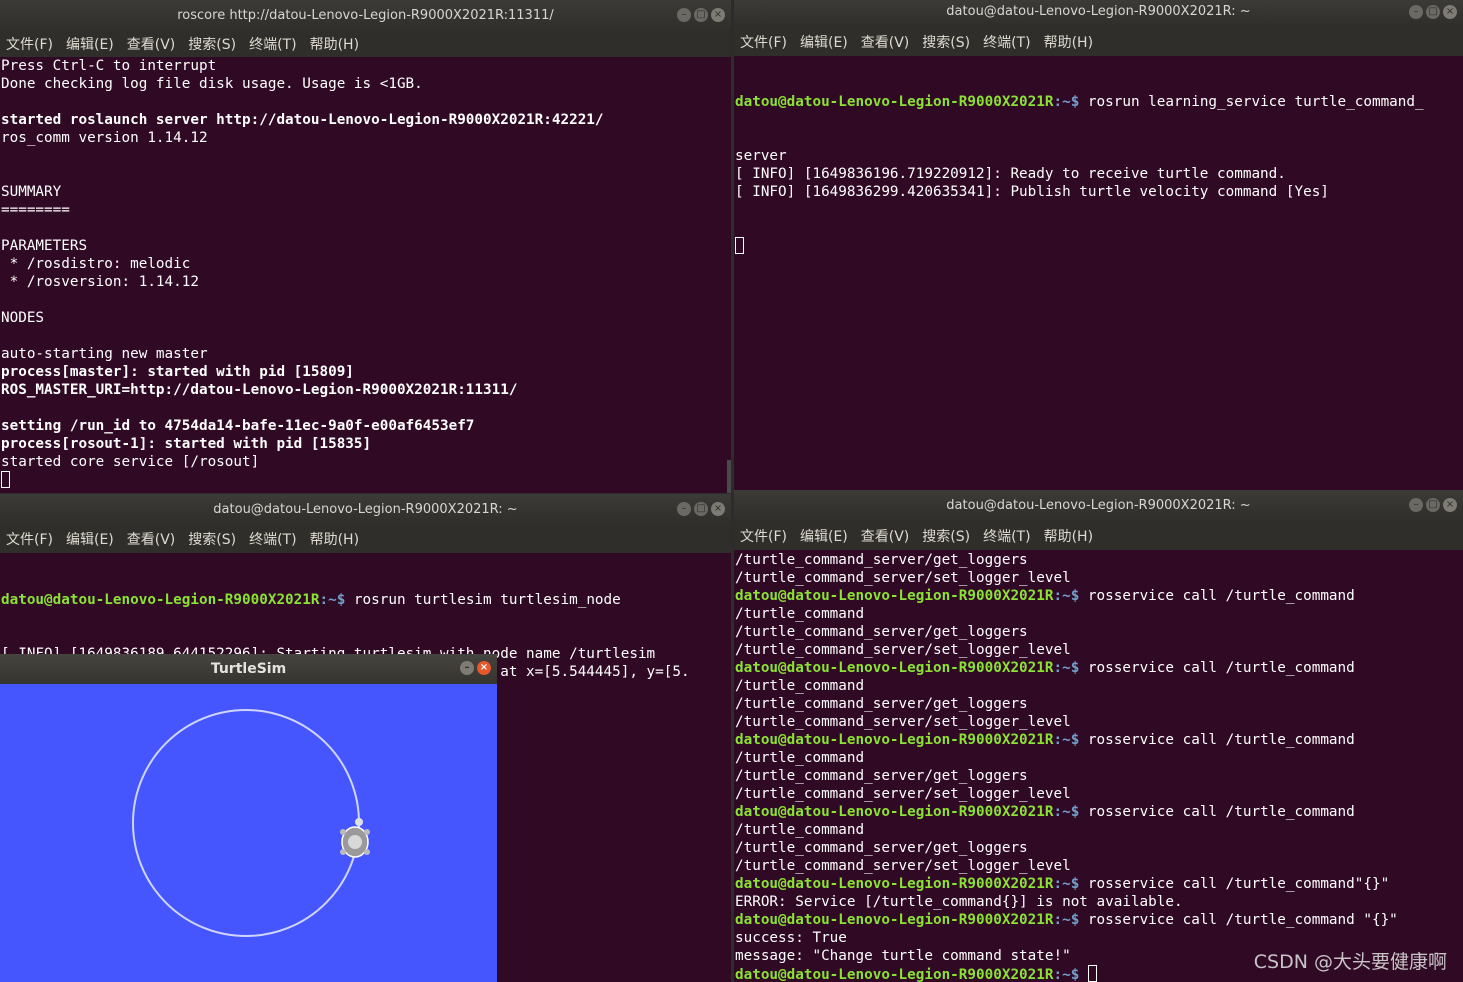  I want to click on scrollbar, so click(729, 476).